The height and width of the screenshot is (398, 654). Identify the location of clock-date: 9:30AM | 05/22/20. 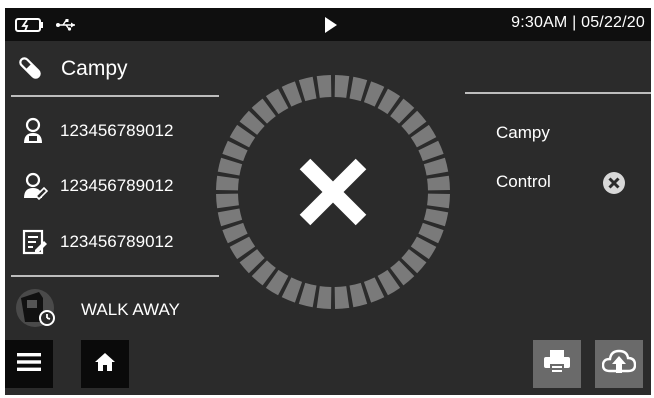
(578, 22).